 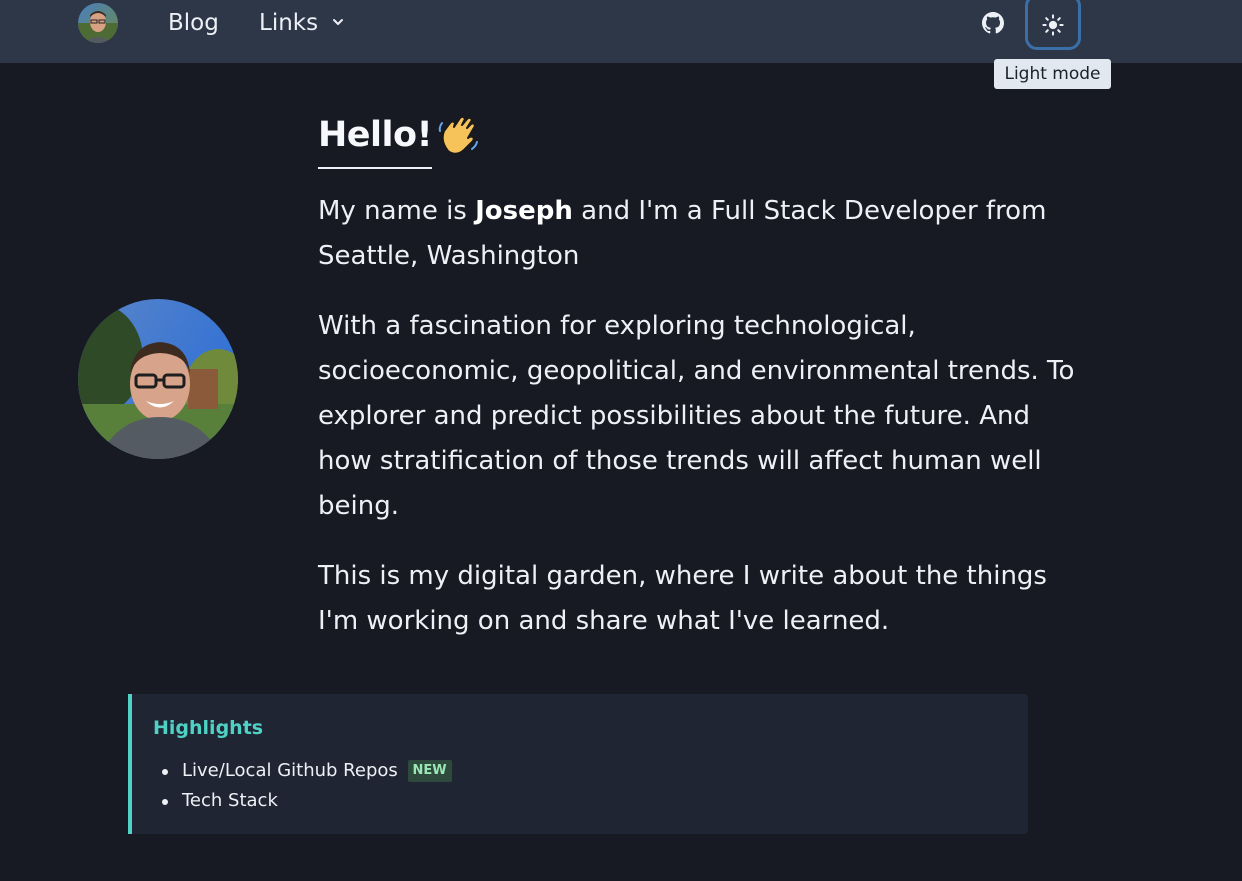 What do you see at coordinates (208, 728) in the screenshot?
I see `highlights-title: Highlights` at bounding box center [208, 728].